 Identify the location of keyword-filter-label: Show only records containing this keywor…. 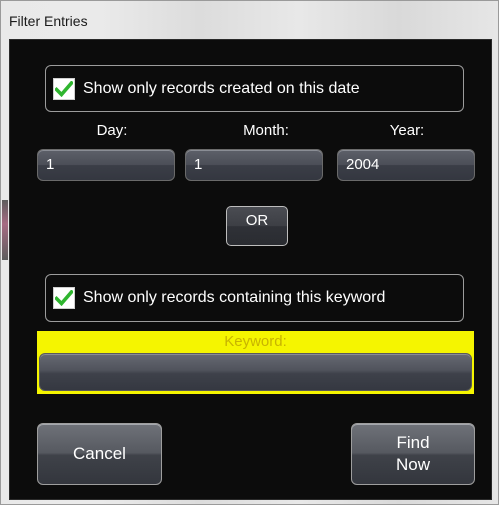
(234, 297).